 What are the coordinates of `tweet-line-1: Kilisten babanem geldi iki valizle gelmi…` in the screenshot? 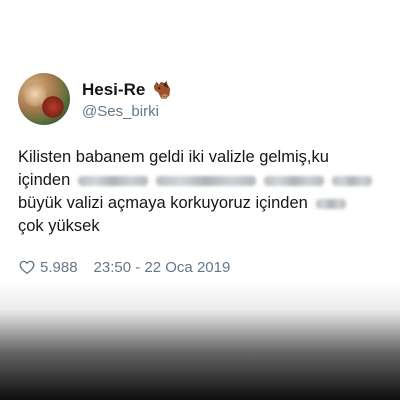 It's located at (209, 157).